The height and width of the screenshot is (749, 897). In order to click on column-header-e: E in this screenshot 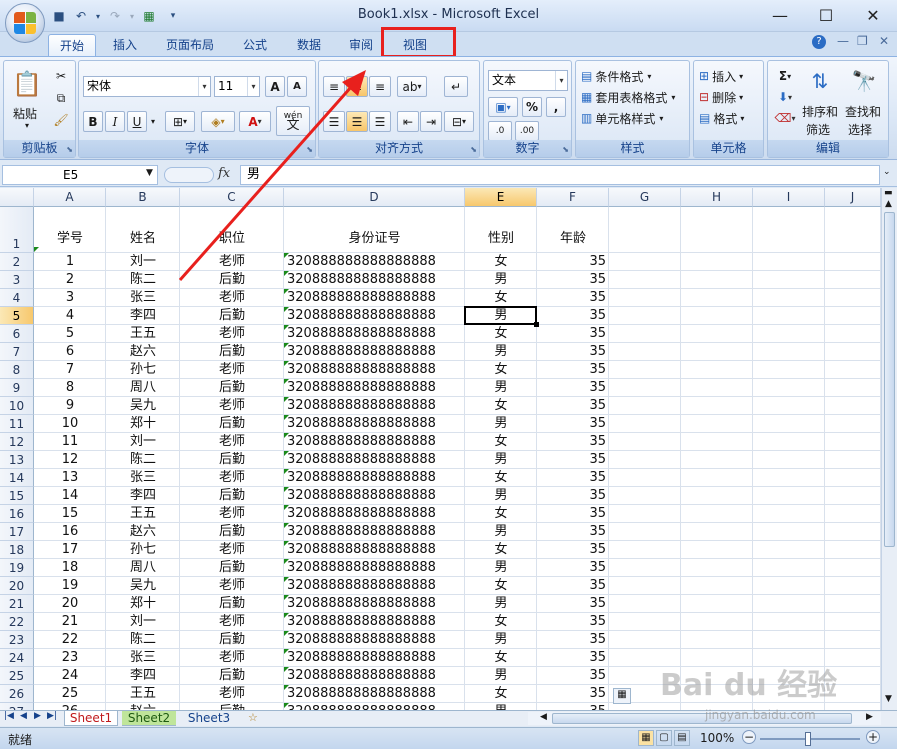, I will do `click(501, 197)`.